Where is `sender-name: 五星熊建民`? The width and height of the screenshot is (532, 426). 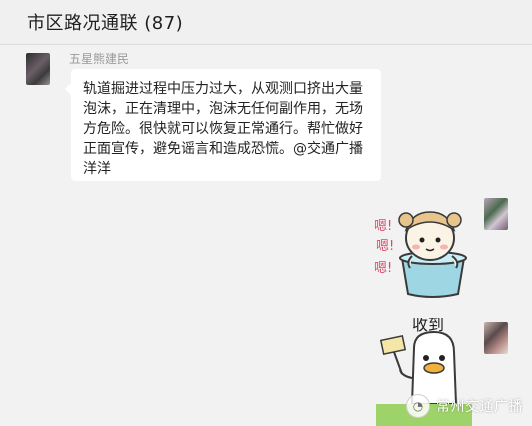 sender-name: 五星熊建民 is located at coordinates (99, 59).